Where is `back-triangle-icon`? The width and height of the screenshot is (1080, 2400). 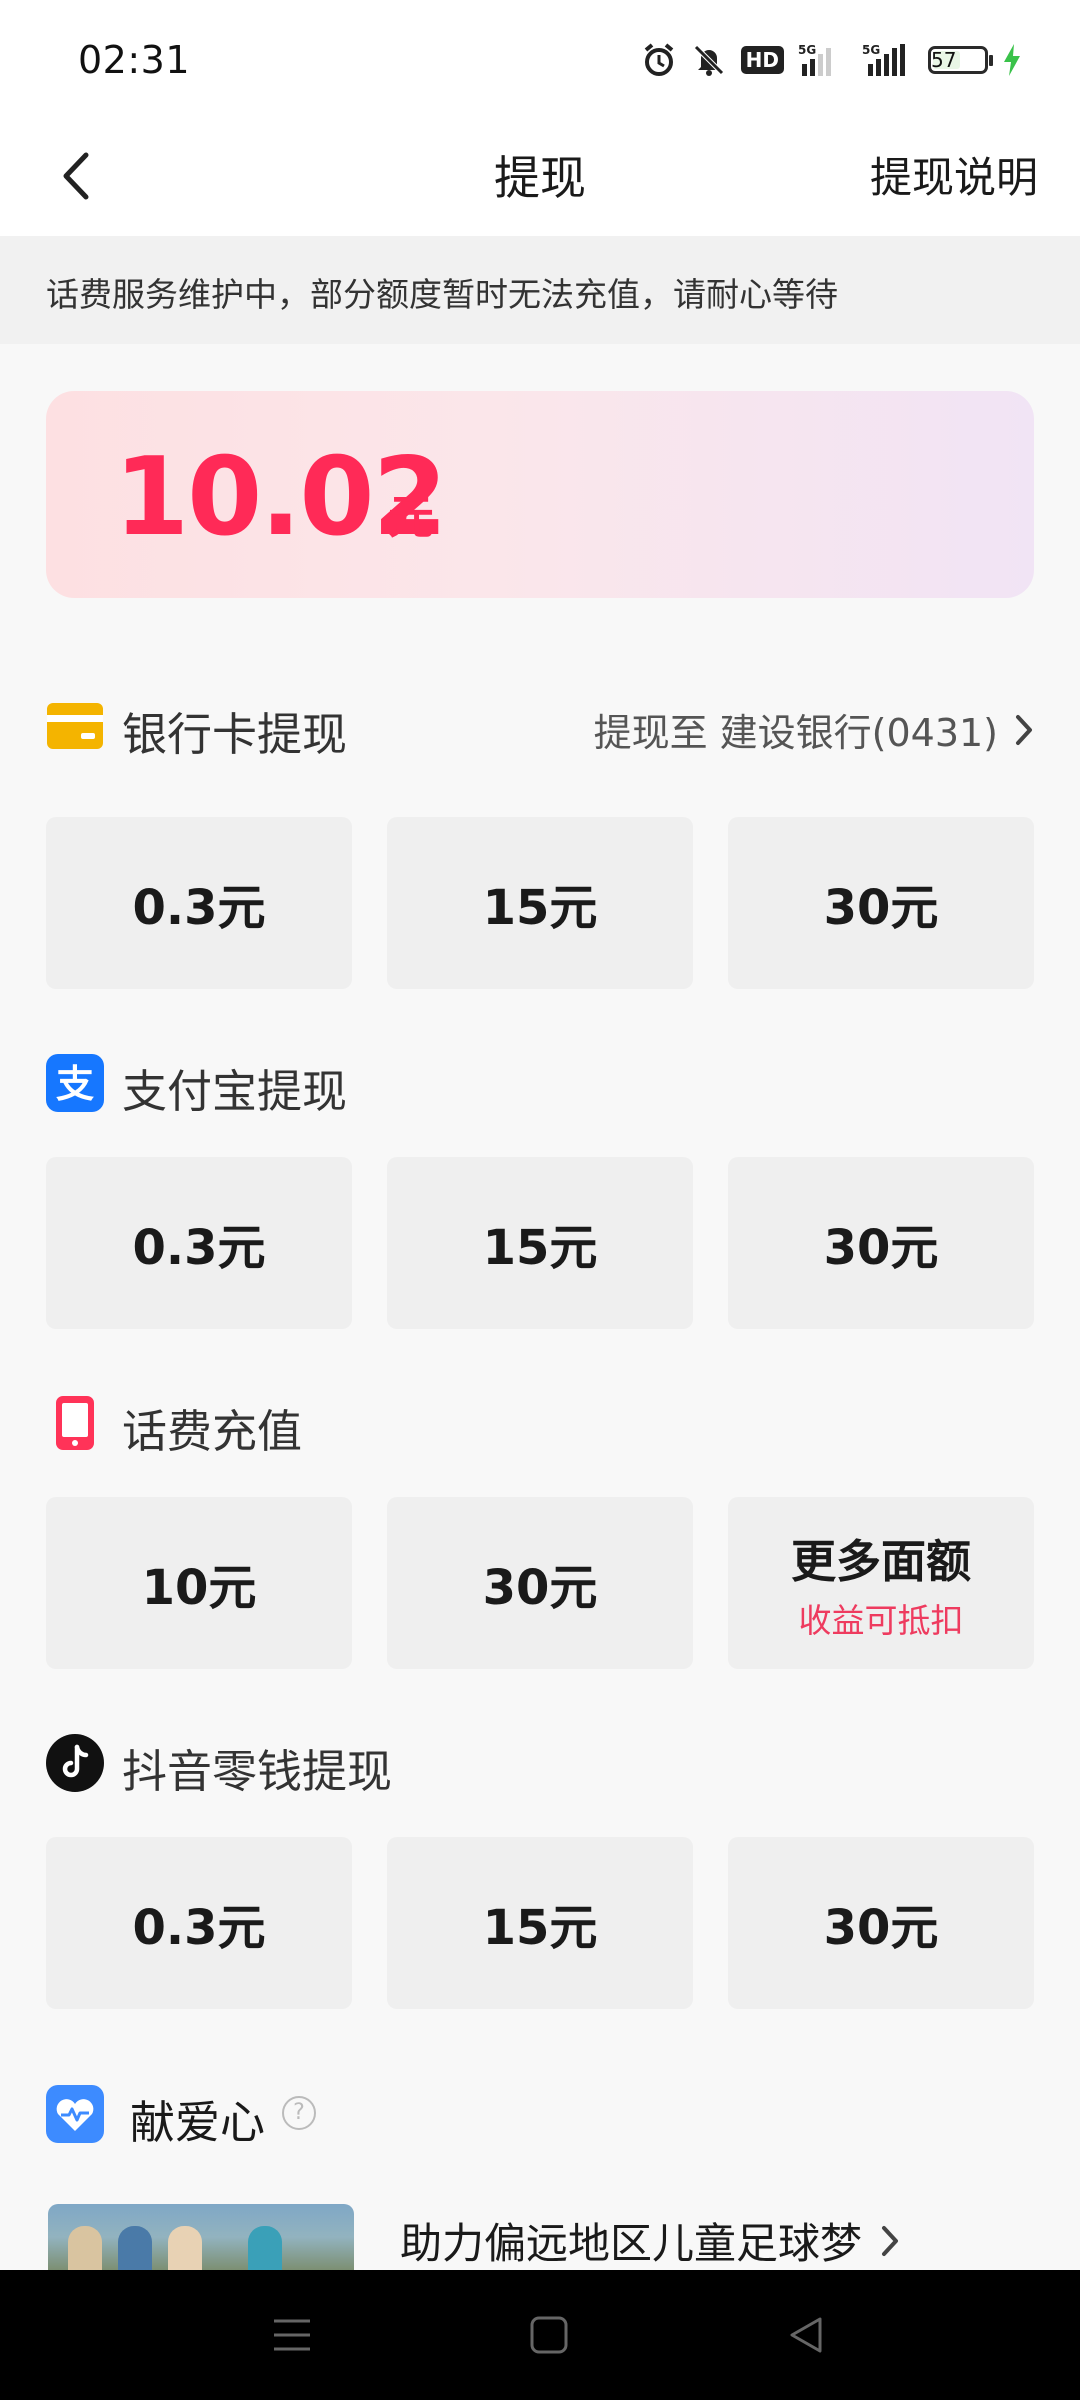
back-triangle-icon is located at coordinates (806, 2335).